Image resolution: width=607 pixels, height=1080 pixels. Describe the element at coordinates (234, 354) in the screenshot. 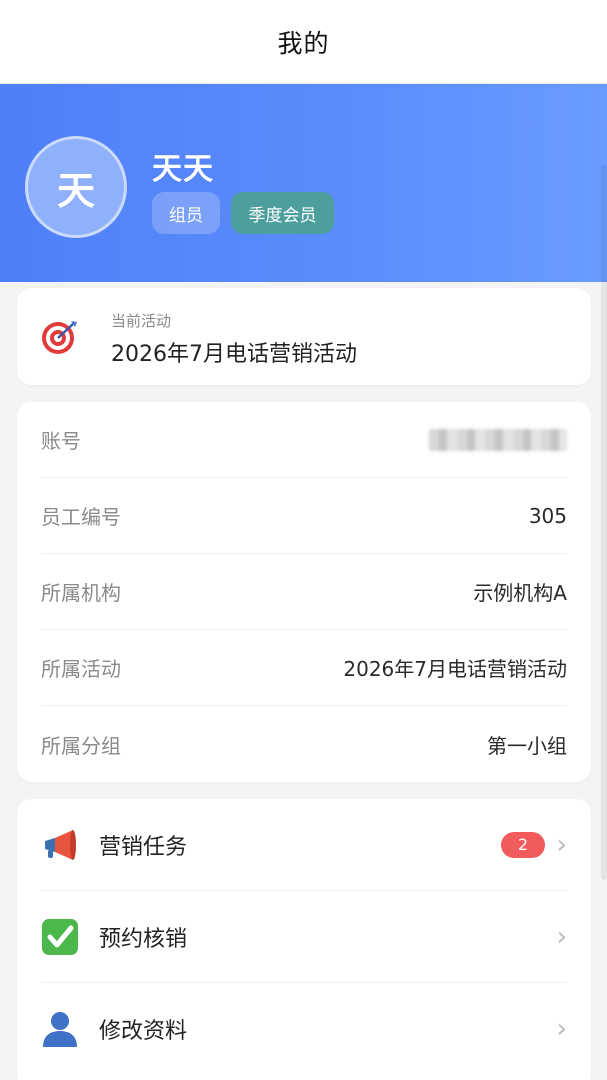

I see `current-activity-value: 2026年7月电话营销活动` at that location.